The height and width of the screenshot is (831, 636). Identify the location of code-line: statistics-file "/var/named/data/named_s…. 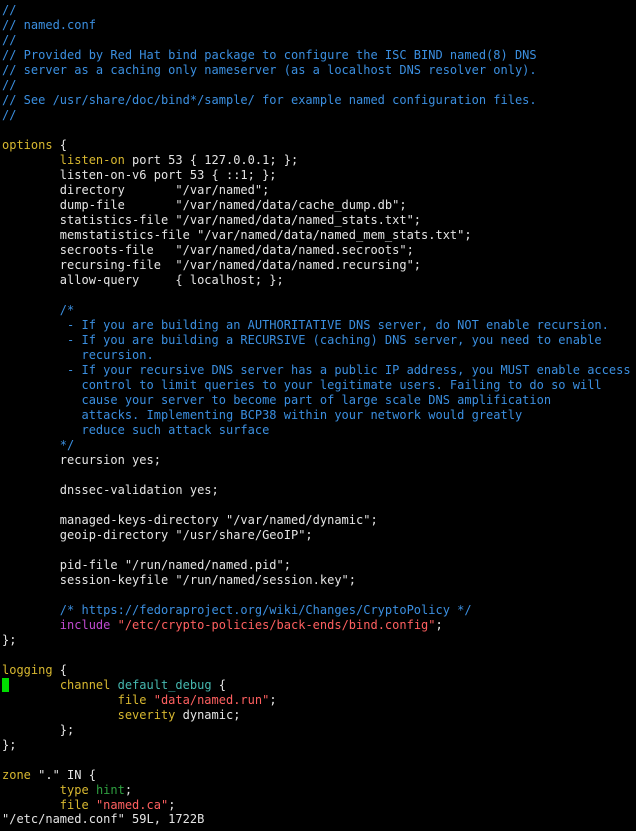
(319, 220).